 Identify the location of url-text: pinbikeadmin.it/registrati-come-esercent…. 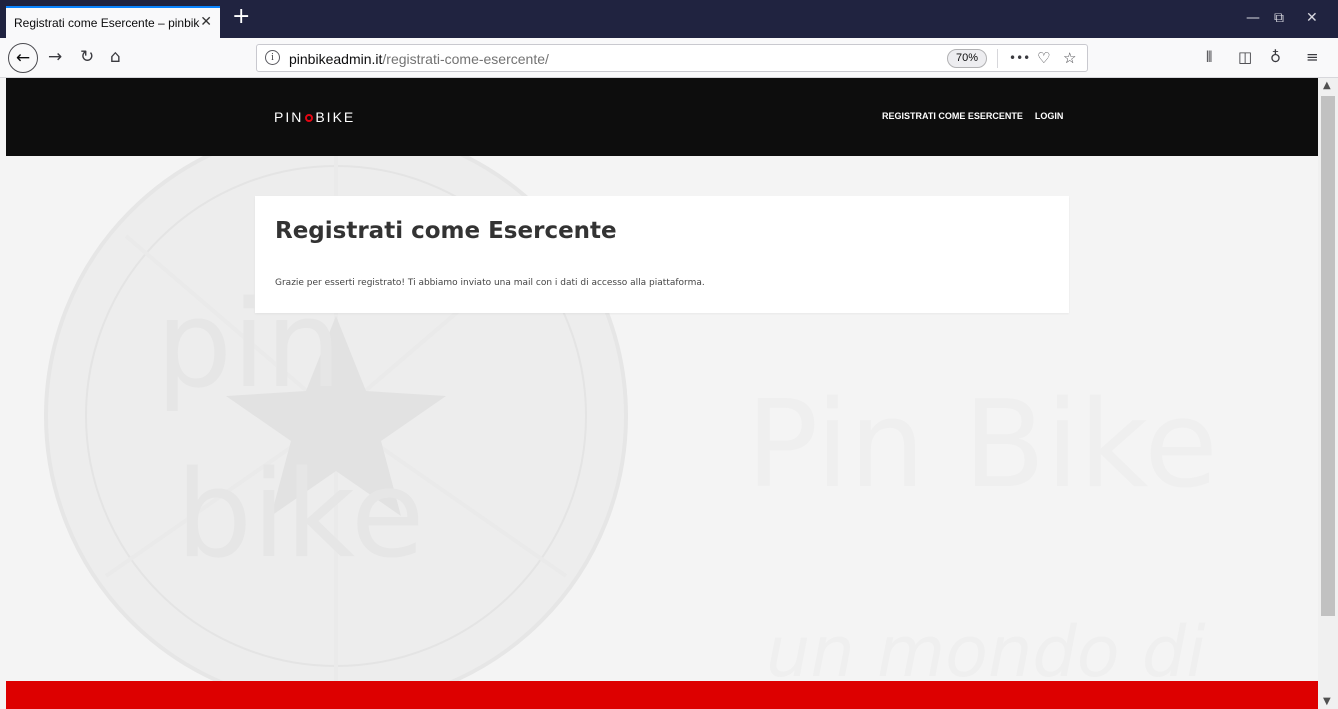
(419, 59).